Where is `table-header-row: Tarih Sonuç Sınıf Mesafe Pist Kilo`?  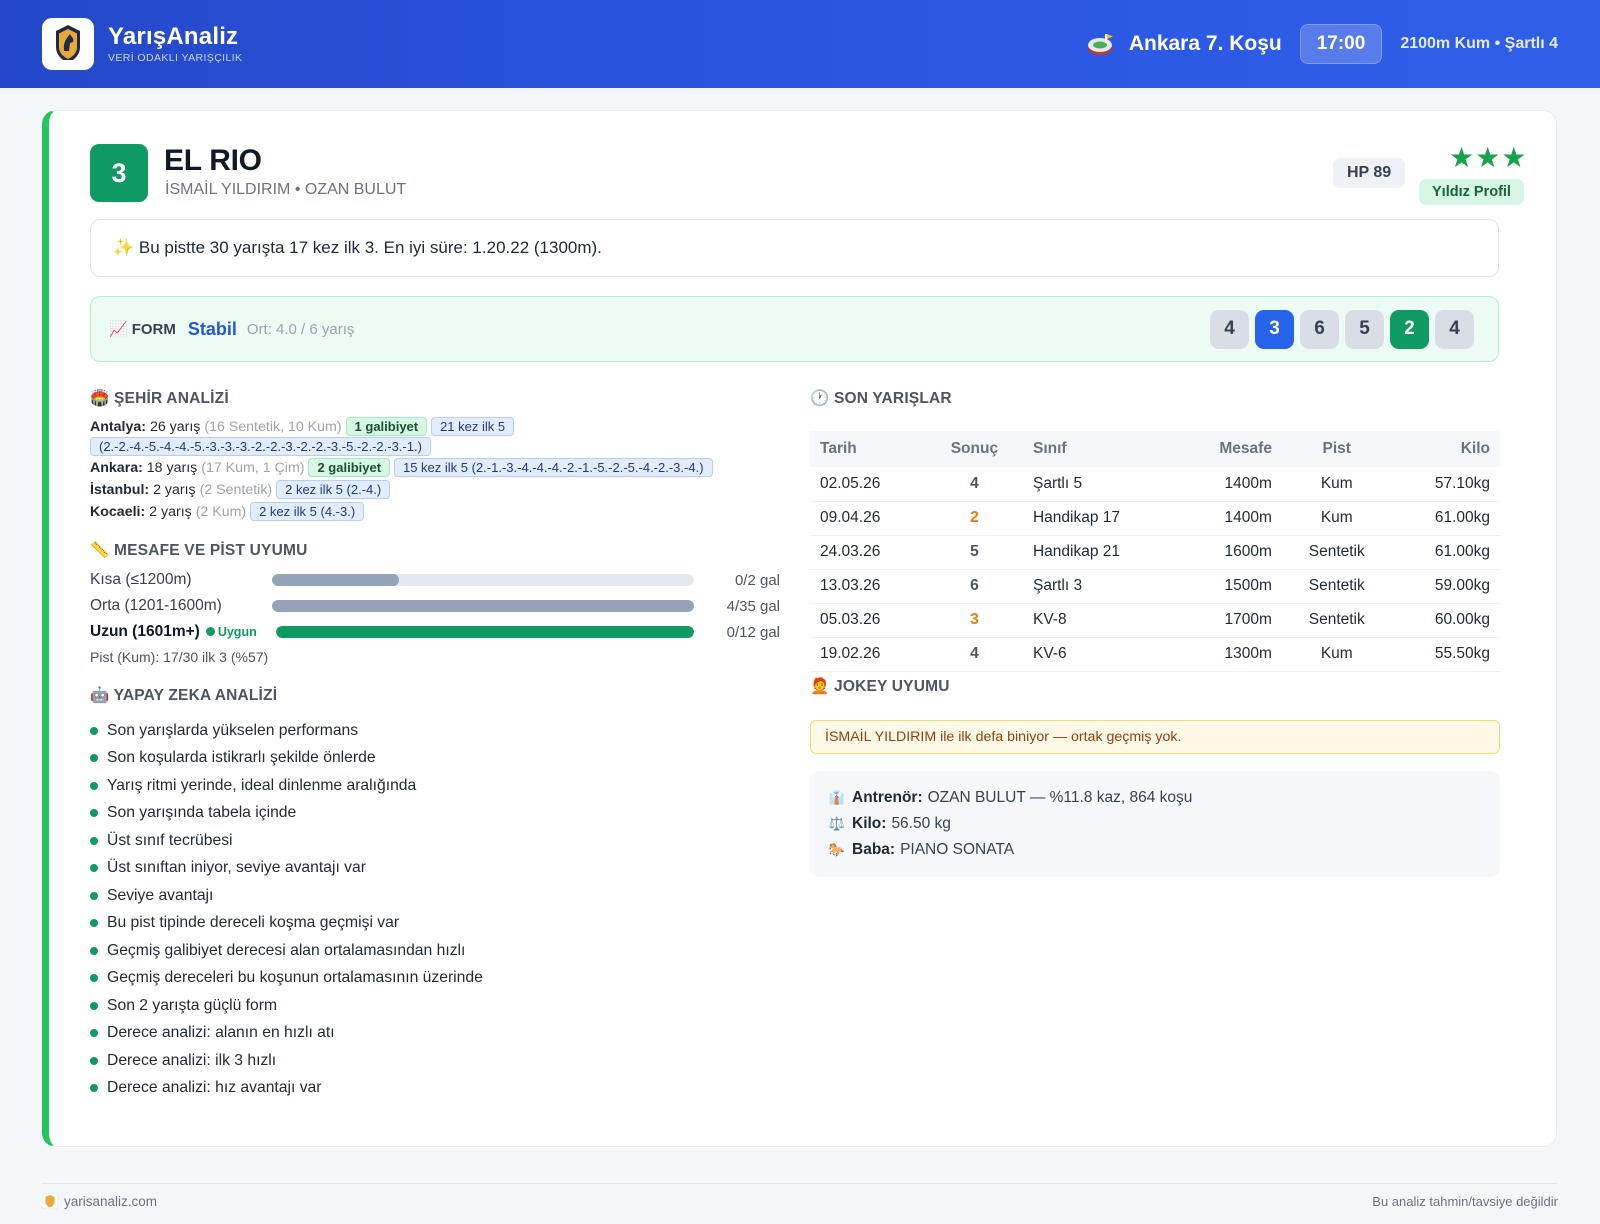 table-header-row: Tarih Sonuç Sınıf Mesafe Pist Kilo is located at coordinates (1155, 449).